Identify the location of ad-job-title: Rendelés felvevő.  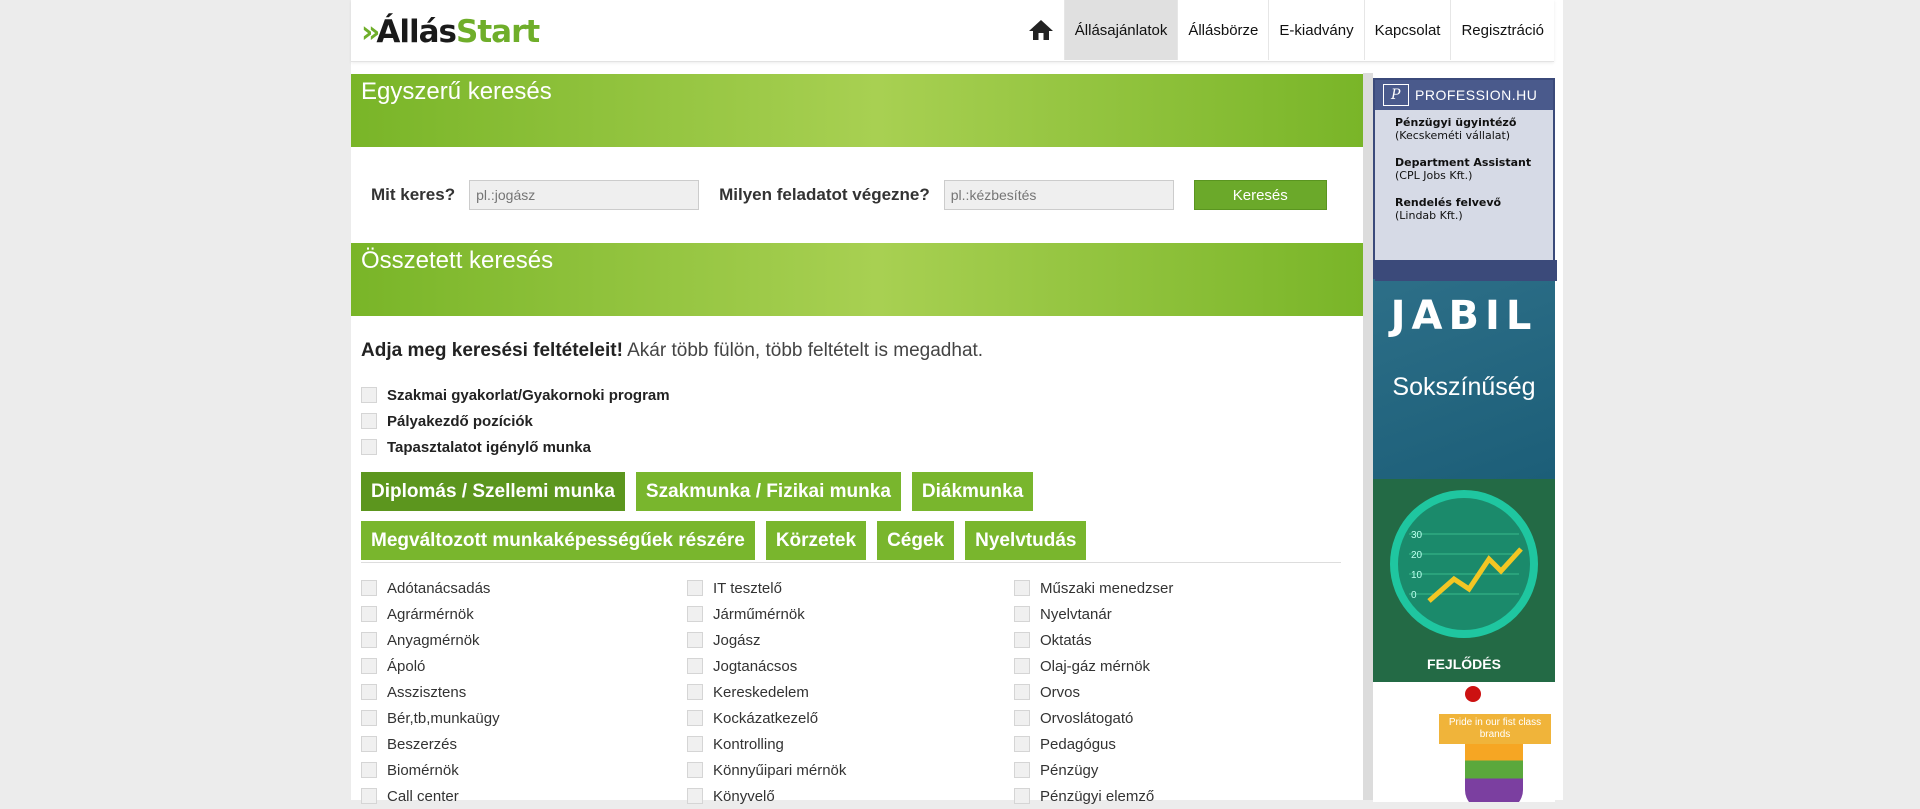
(1448, 202).